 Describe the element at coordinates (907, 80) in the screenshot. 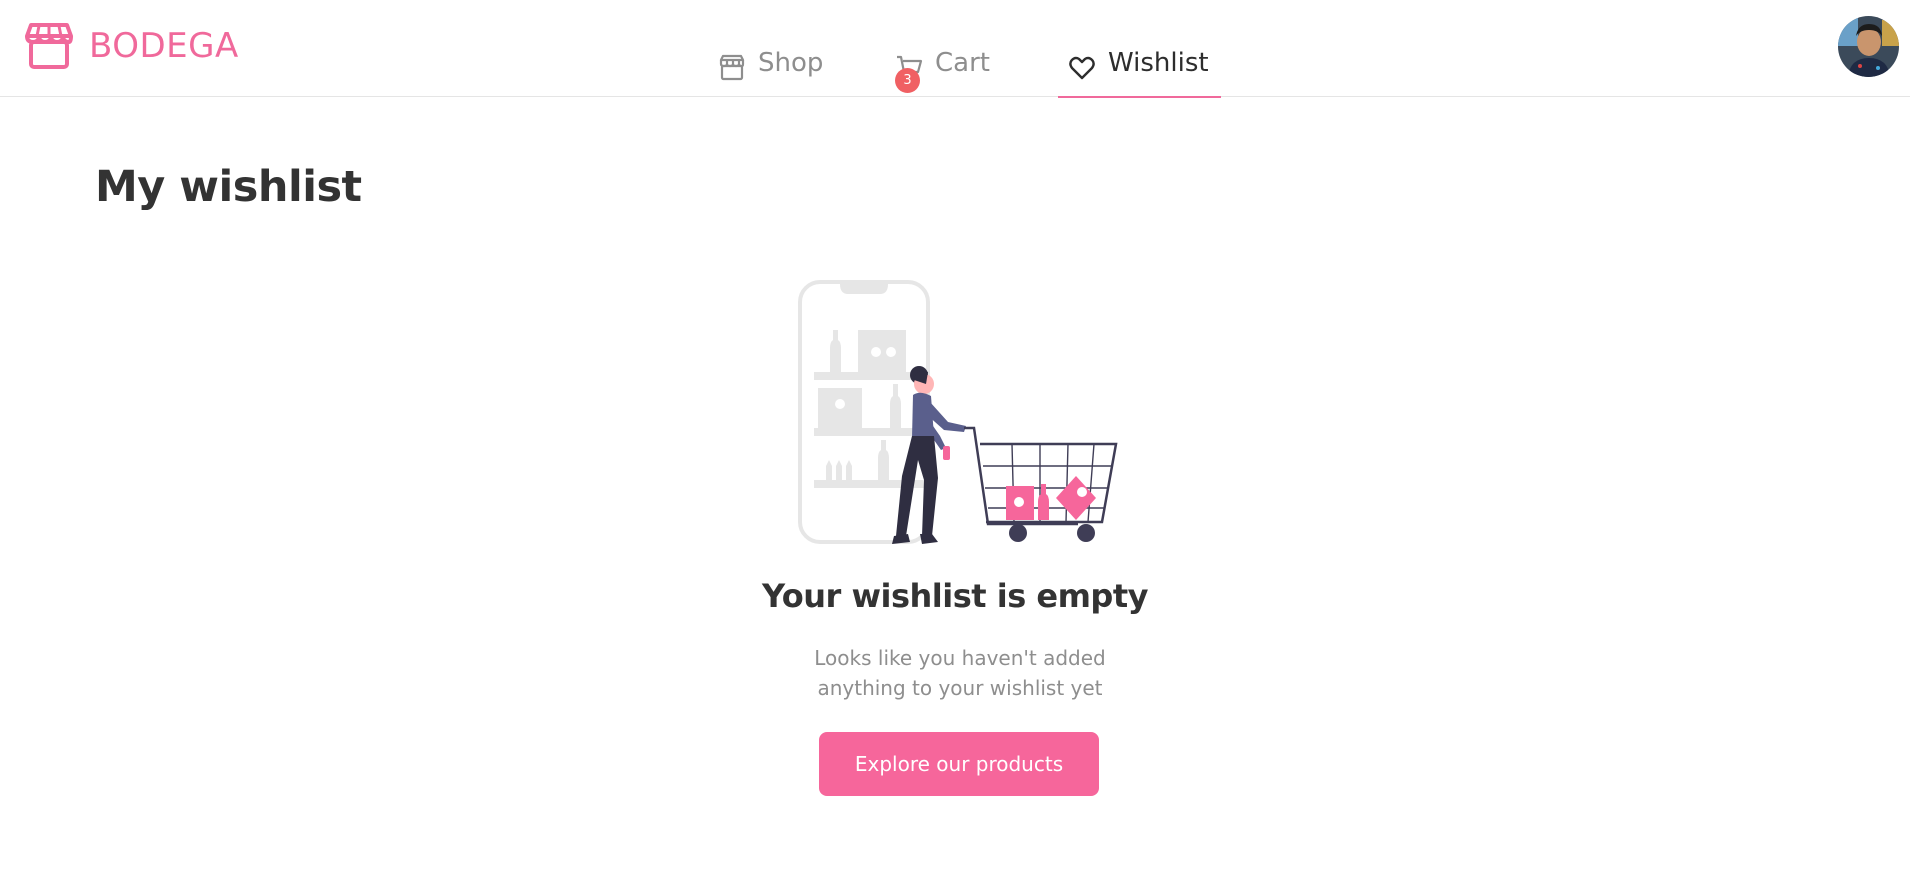

I see `cart-count-badge: 3` at that location.